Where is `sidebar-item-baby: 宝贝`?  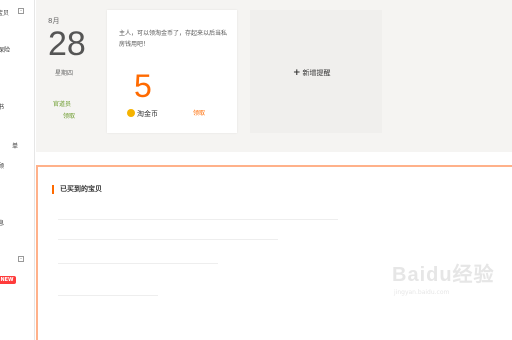 sidebar-item-baby: 宝贝 is located at coordinates (4, 12).